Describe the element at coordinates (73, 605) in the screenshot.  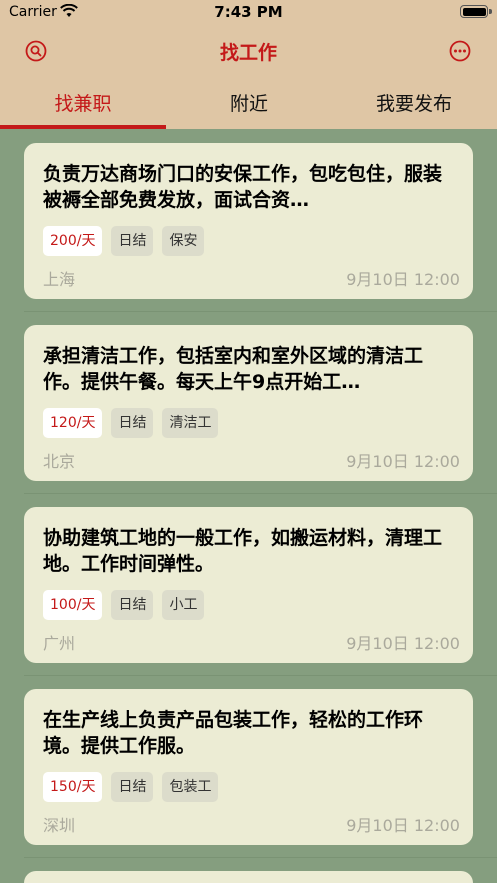
I see `pay-tag: 100/天` at that location.